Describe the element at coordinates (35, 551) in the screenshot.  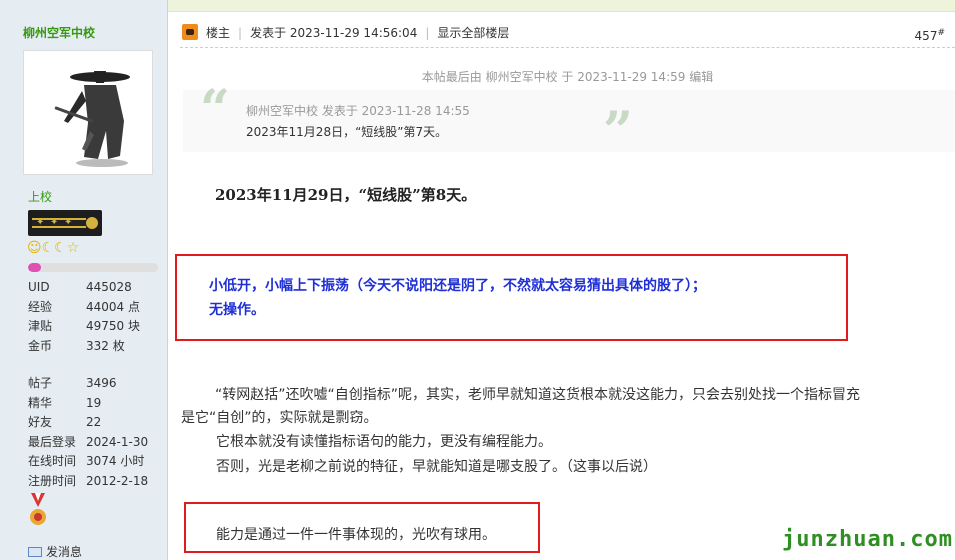
I see `envelope-icon` at that location.